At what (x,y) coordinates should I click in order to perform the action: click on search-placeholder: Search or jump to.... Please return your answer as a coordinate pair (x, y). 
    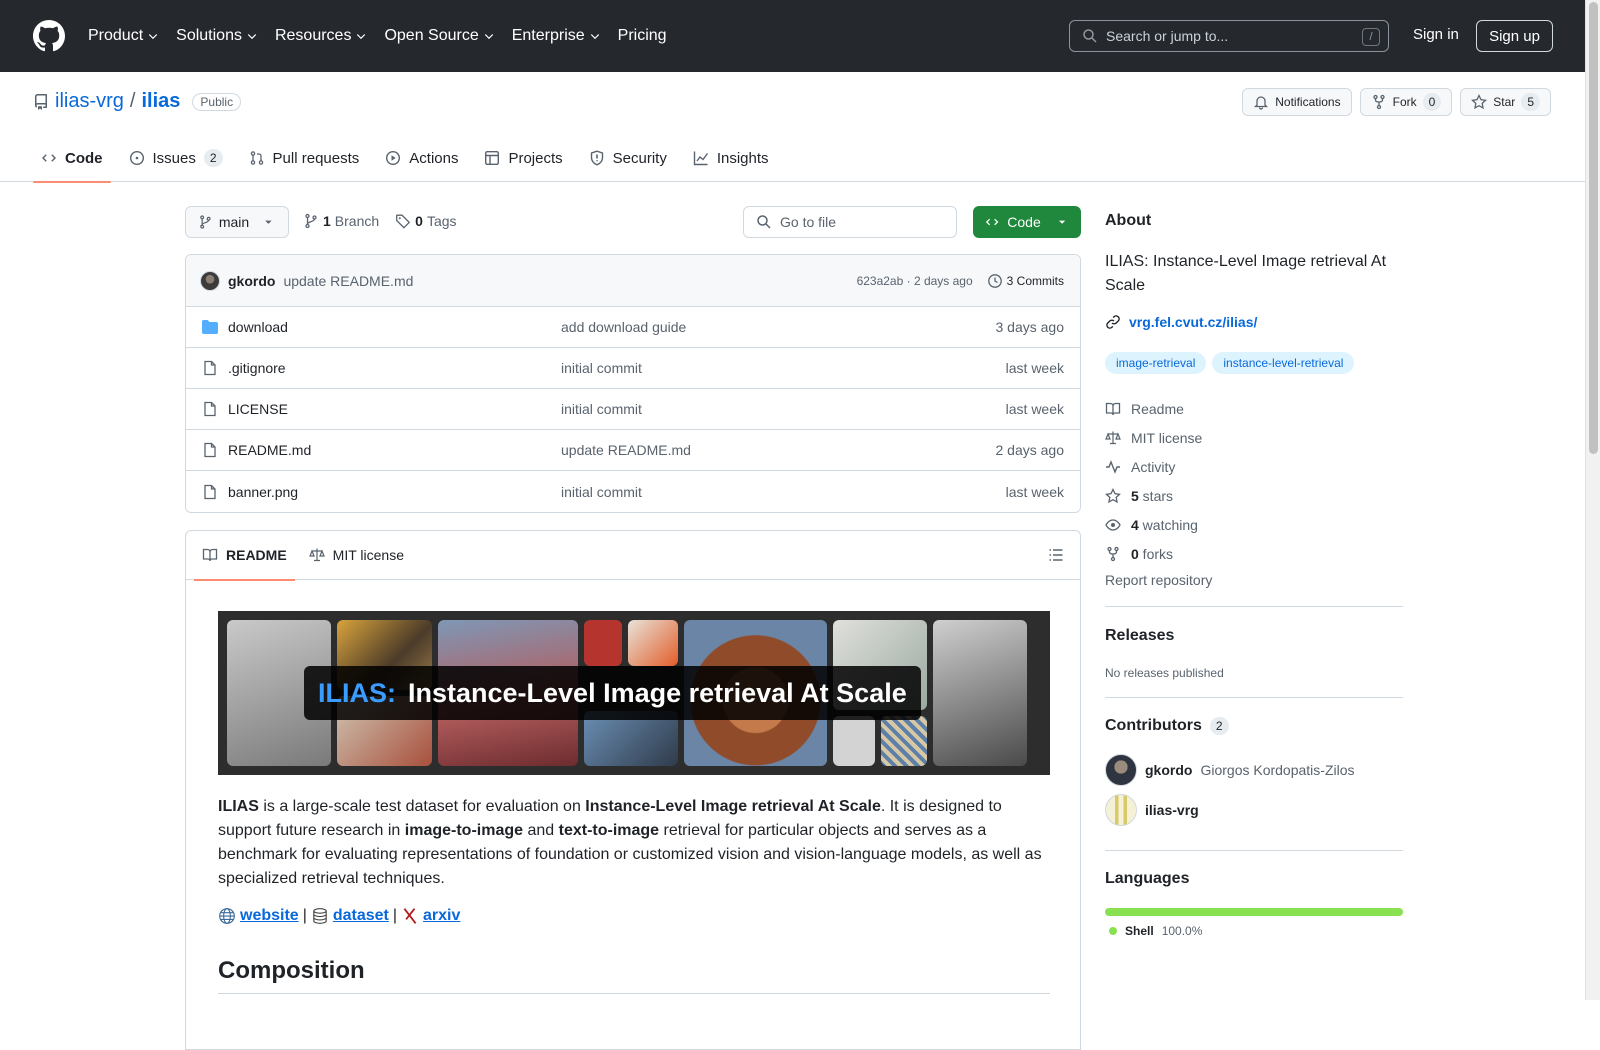
    Looking at the image, I should click on (1167, 36).